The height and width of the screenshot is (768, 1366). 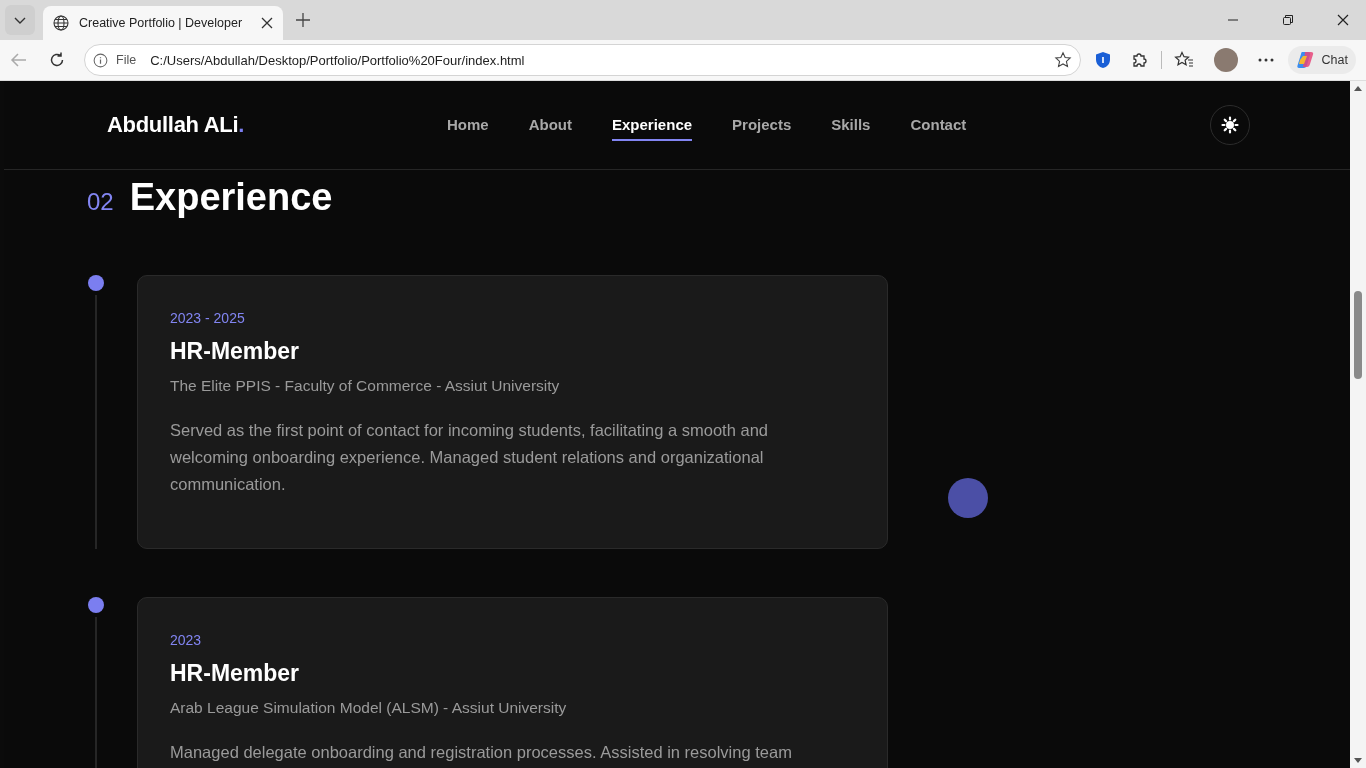 I want to click on info-icon, so click(x=100, y=60).